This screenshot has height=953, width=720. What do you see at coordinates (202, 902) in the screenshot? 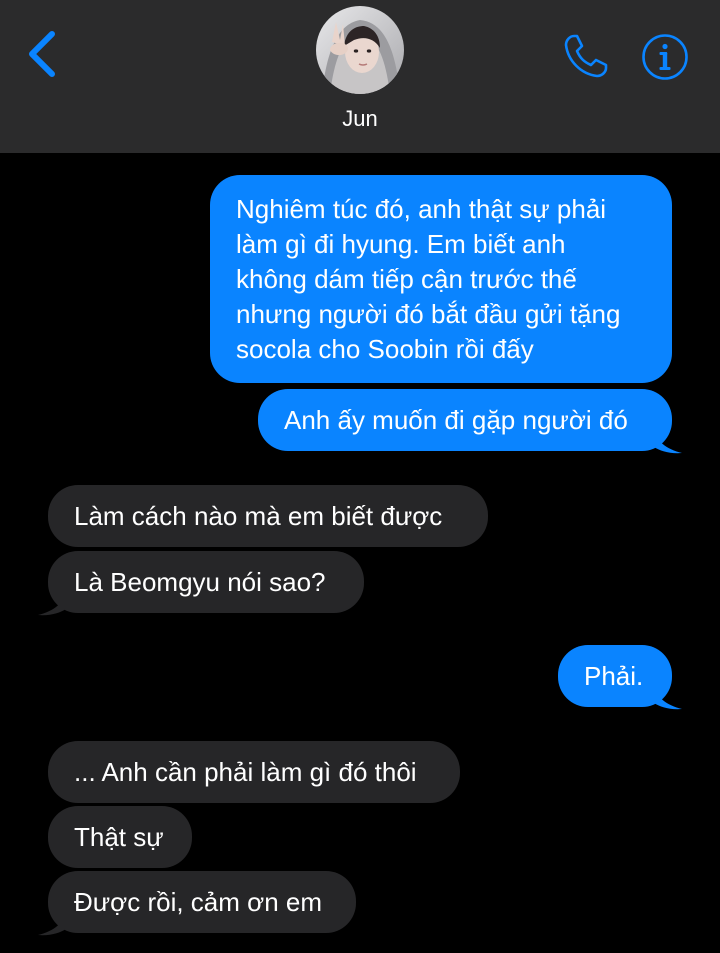
I see `received-message: Được rồi, cảm ơn em` at bounding box center [202, 902].